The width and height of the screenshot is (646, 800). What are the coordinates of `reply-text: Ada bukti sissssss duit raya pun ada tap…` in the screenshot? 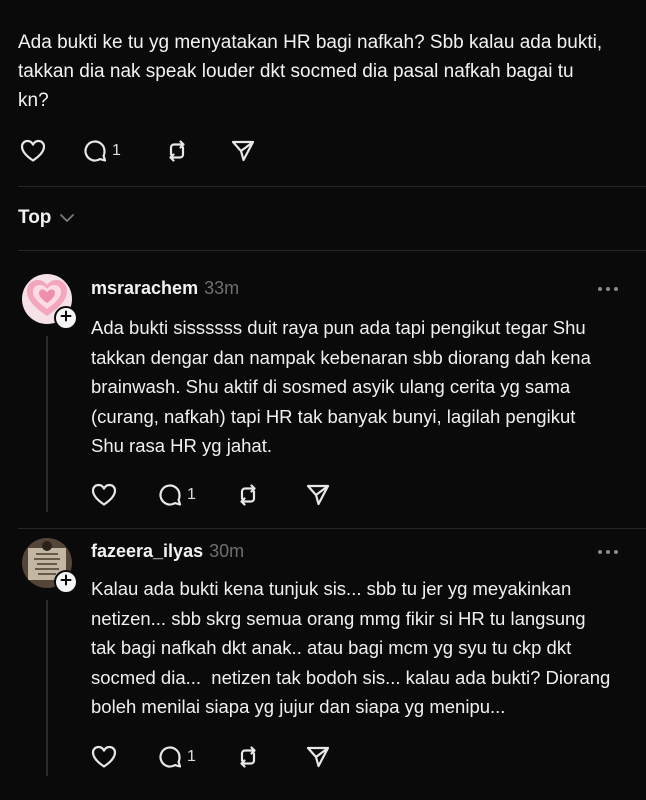 It's located at (341, 386).